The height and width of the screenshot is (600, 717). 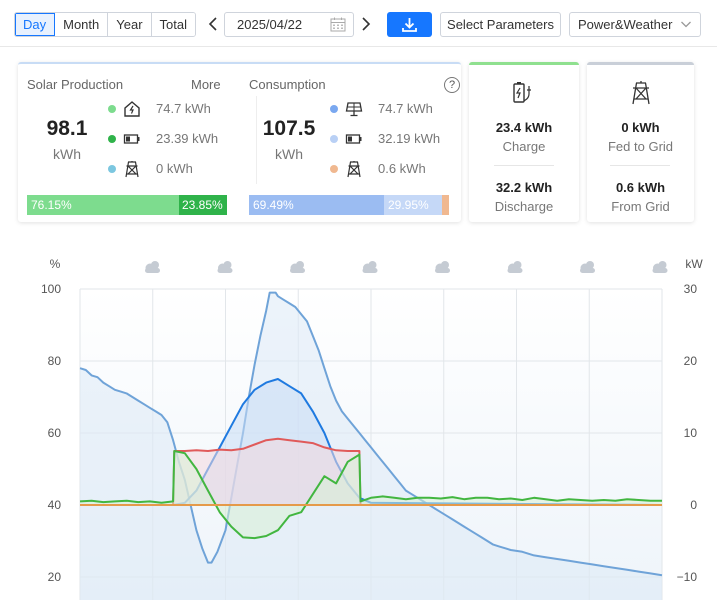 What do you see at coordinates (524, 146) in the screenshot?
I see `charge-label: Charge` at bounding box center [524, 146].